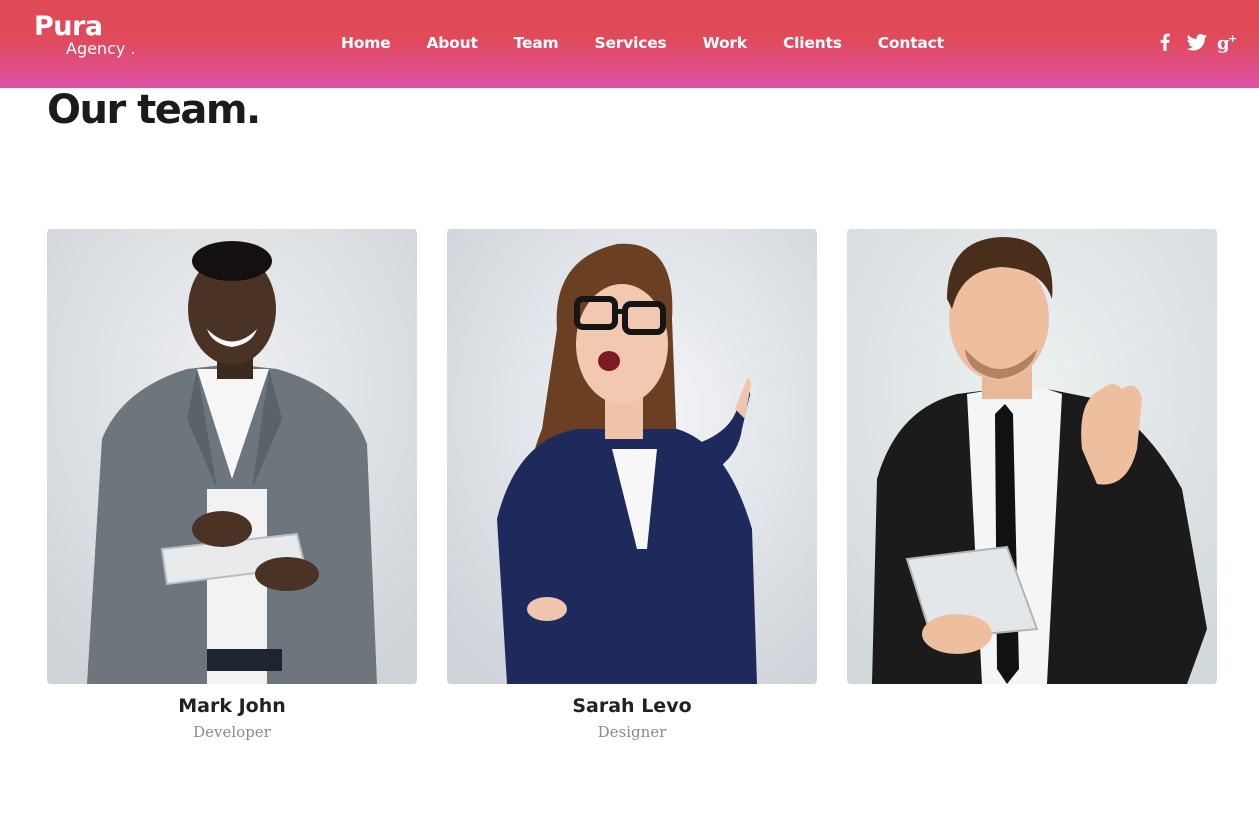 The image size is (1259, 824). What do you see at coordinates (232, 706) in the screenshot?
I see `team-member-name: Mark John` at bounding box center [232, 706].